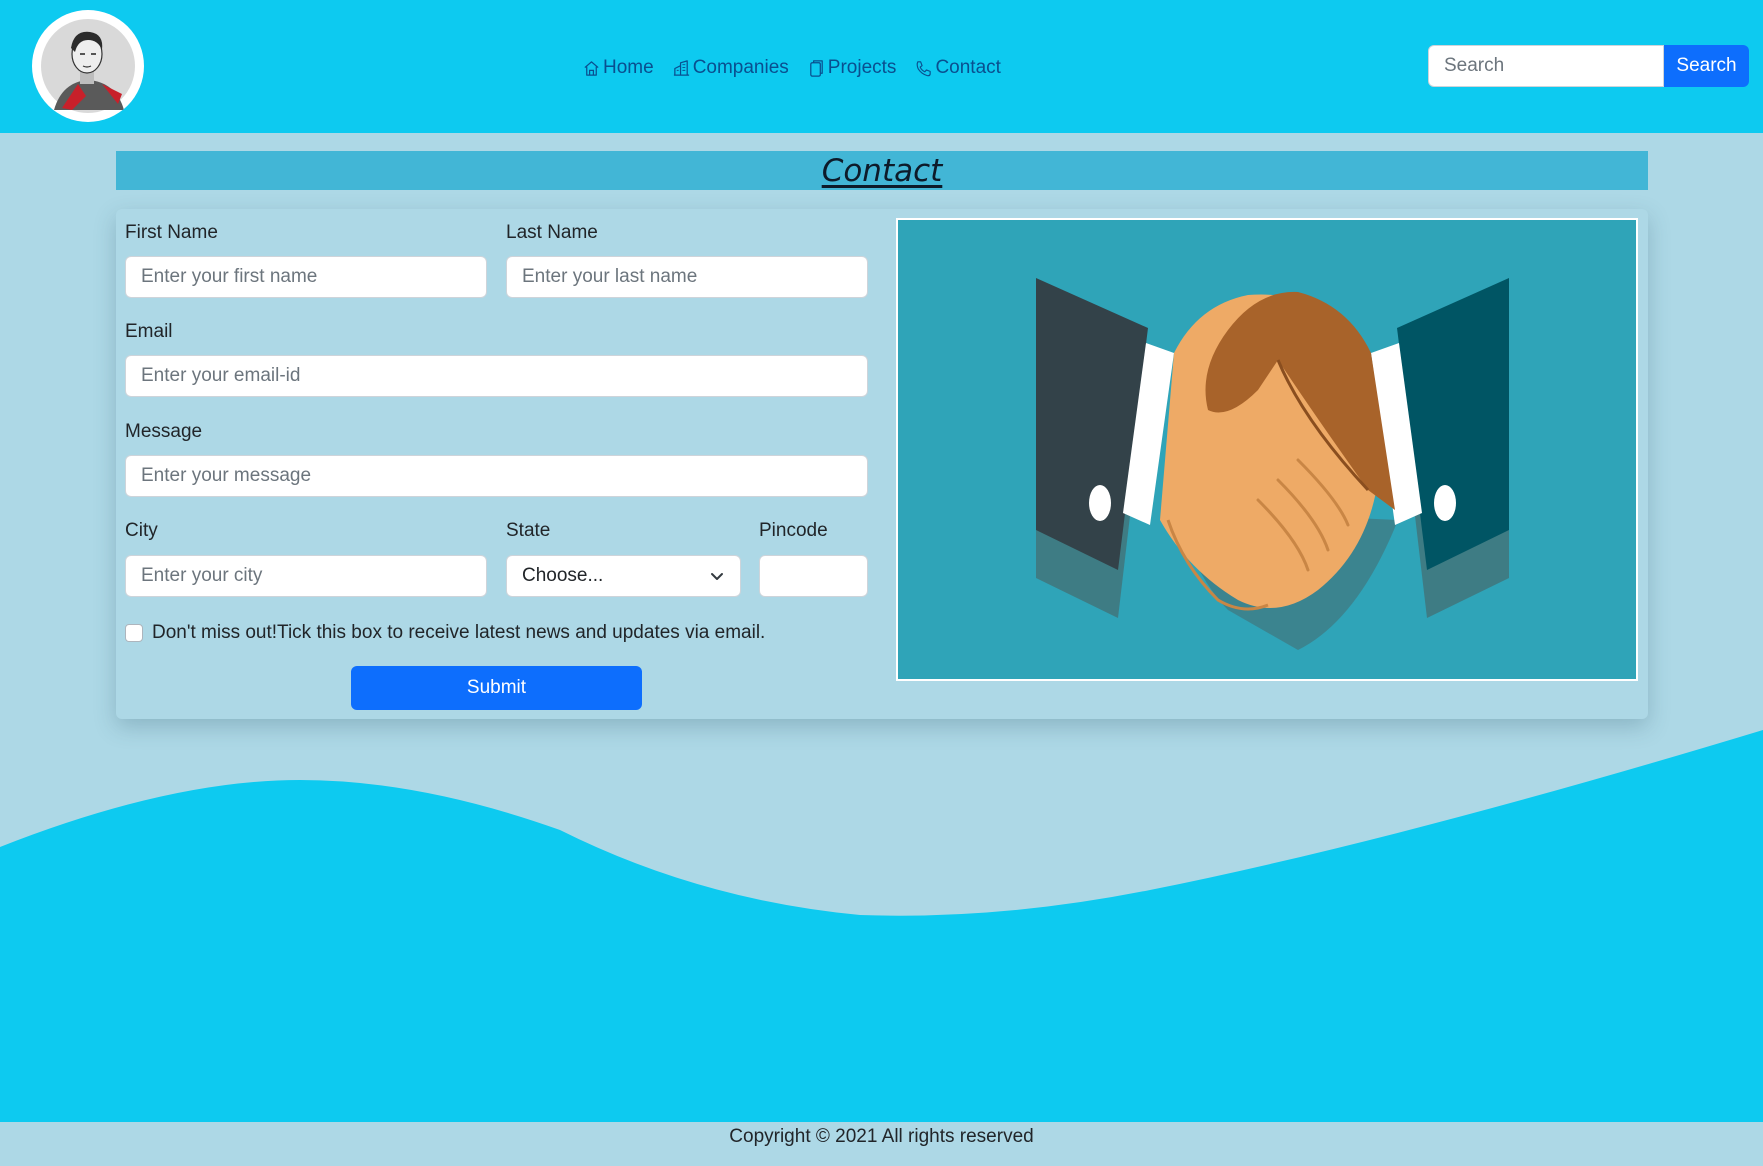 Image resolution: width=1763 pixels, height=1166 pixels. Describe the element at coordinates (816, 68) in the screenshot. I see `files-icon` at that location.